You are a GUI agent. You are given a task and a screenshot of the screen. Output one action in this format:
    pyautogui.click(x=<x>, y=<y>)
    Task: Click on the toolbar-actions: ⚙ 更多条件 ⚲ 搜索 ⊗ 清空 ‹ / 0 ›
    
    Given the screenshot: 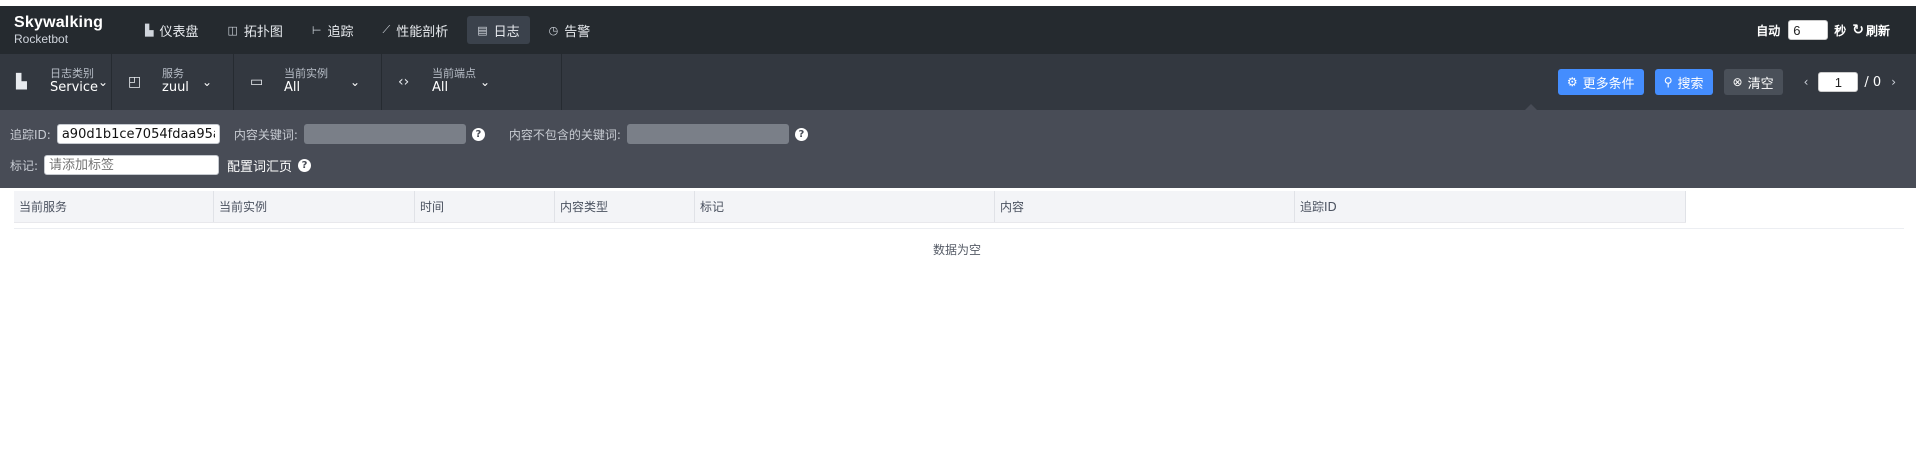 What is the action you would take?
    pyautogui.click(x=1736, y=82)
    